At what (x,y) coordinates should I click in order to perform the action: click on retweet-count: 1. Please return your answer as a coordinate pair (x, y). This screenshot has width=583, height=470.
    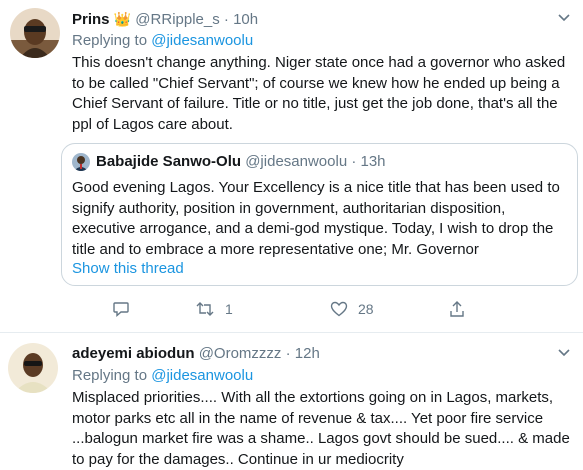
    Looking at the image, I should click on (229, 309).